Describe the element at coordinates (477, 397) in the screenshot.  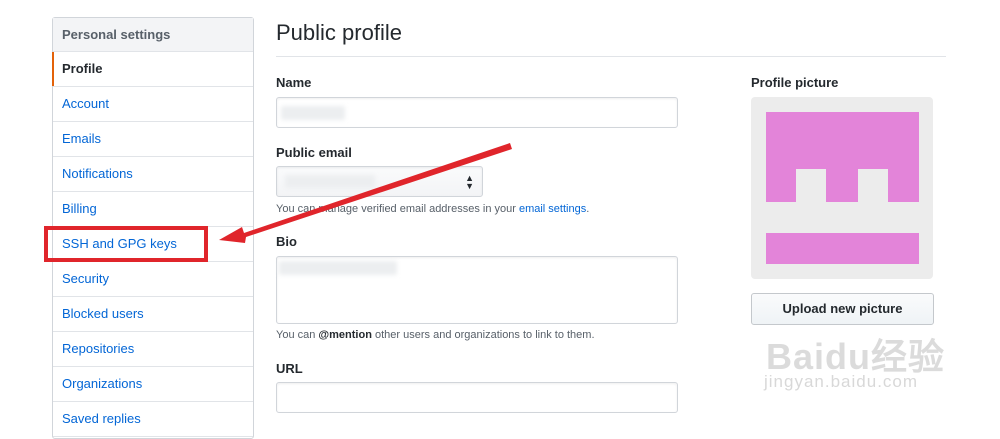
I see `url-input` at that location.